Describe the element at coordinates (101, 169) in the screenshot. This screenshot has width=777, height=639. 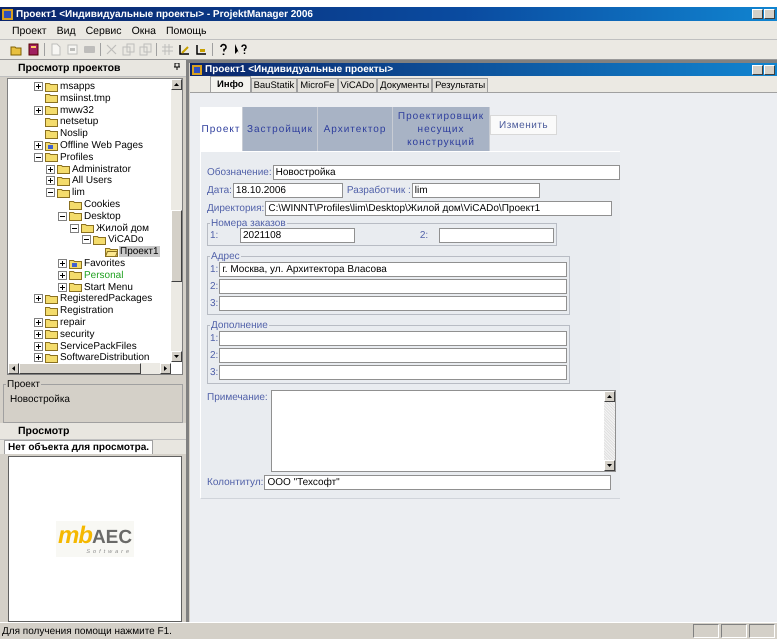
I see `tree-item: Administrator` at that location.